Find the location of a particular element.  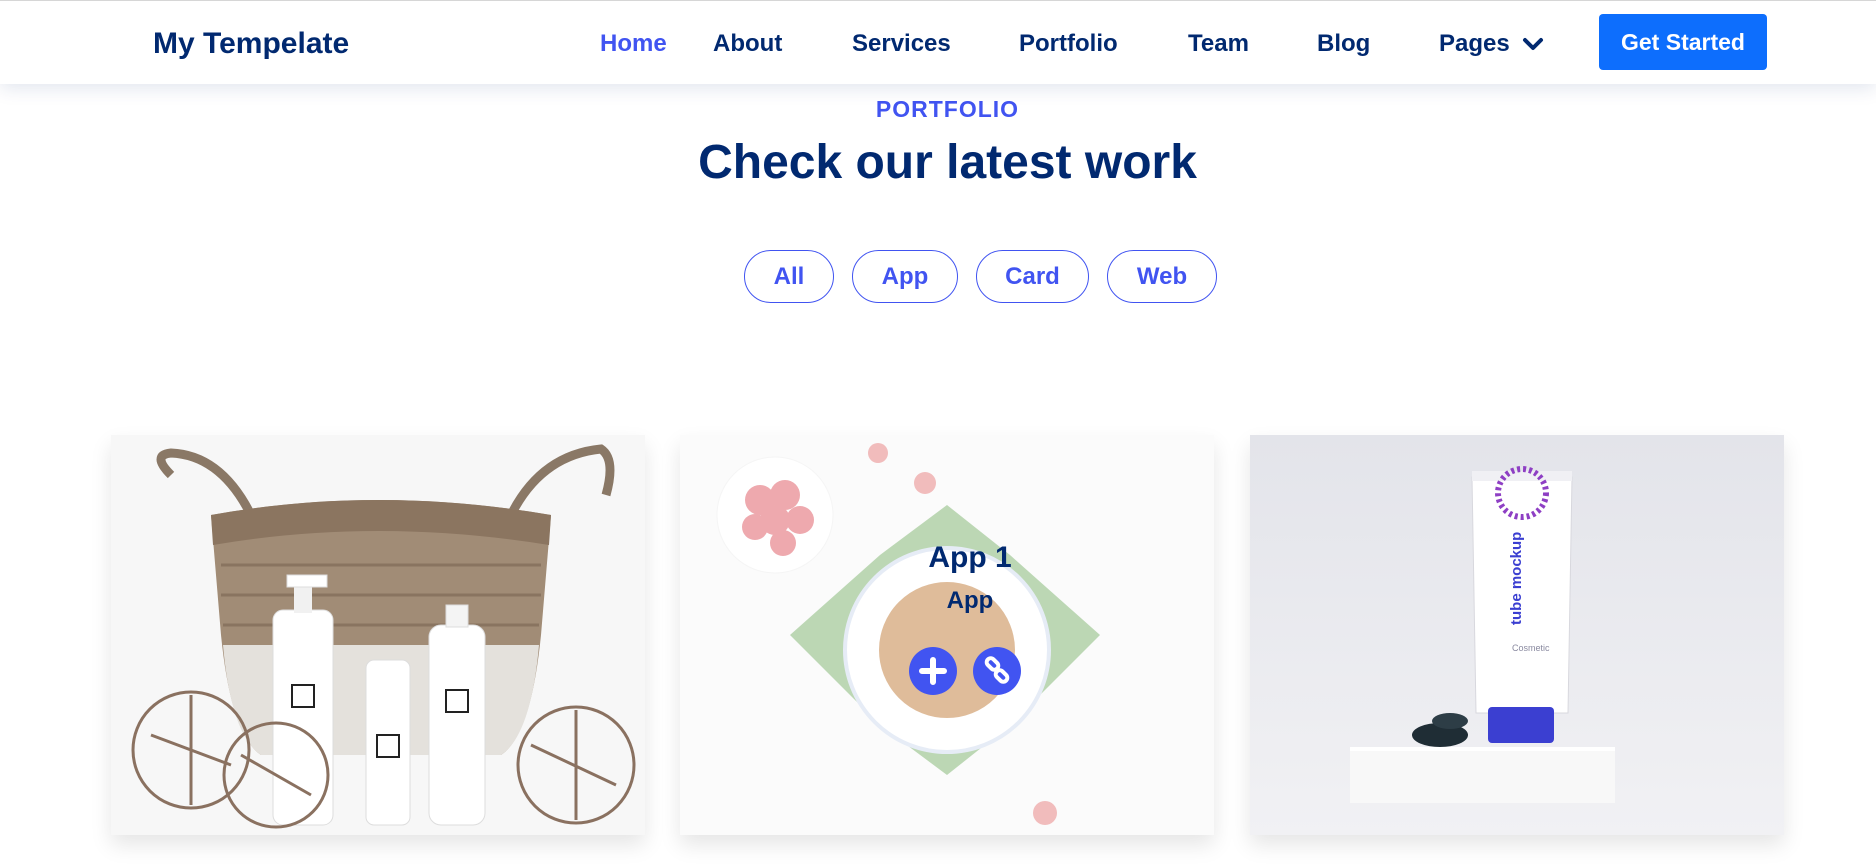

section-eyebrow: PORTFOLIO is located at coordinates (947, 109).